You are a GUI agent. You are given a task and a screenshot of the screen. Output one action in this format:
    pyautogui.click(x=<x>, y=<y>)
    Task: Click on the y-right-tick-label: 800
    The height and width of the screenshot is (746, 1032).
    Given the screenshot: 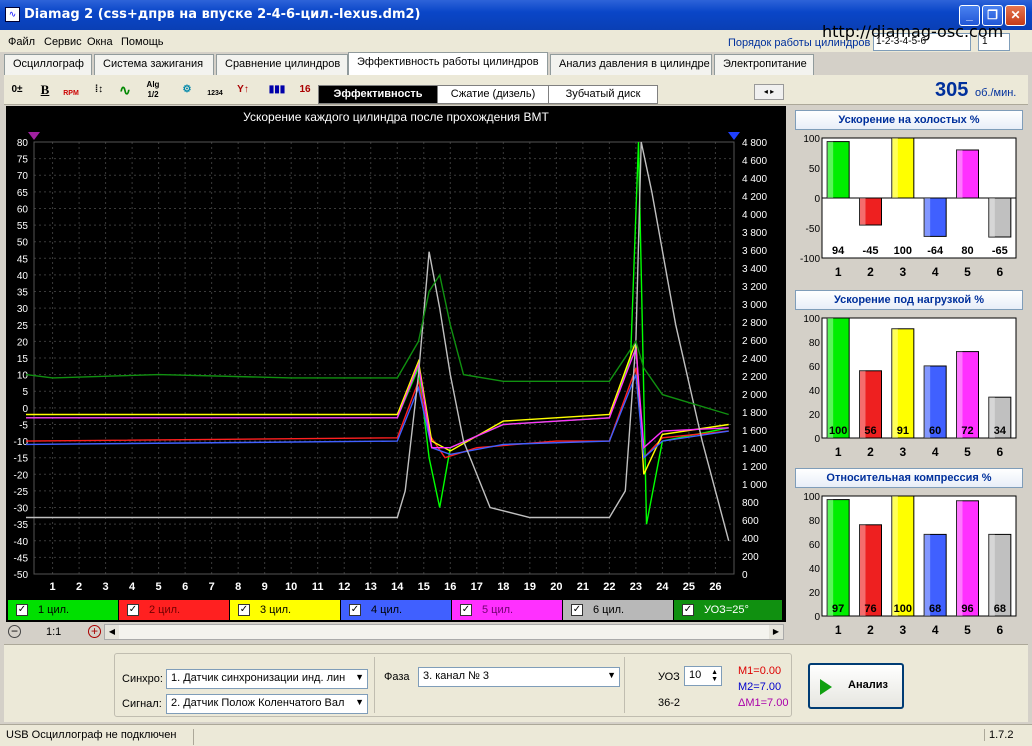 What is the action you would take?
    pyautogui.click(x=750, y=503)
    